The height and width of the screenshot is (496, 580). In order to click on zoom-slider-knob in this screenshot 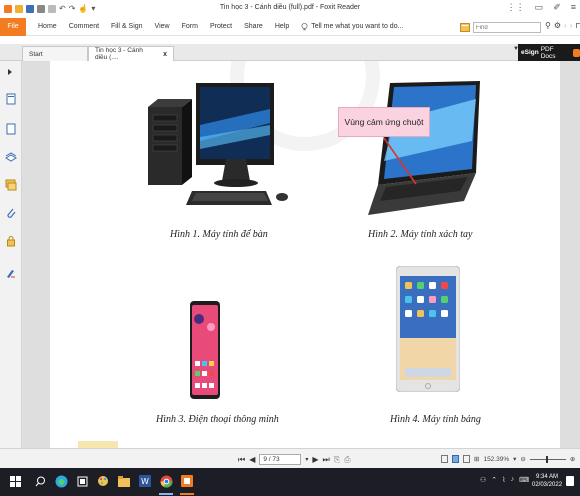, I will do `click(546, 459)`.